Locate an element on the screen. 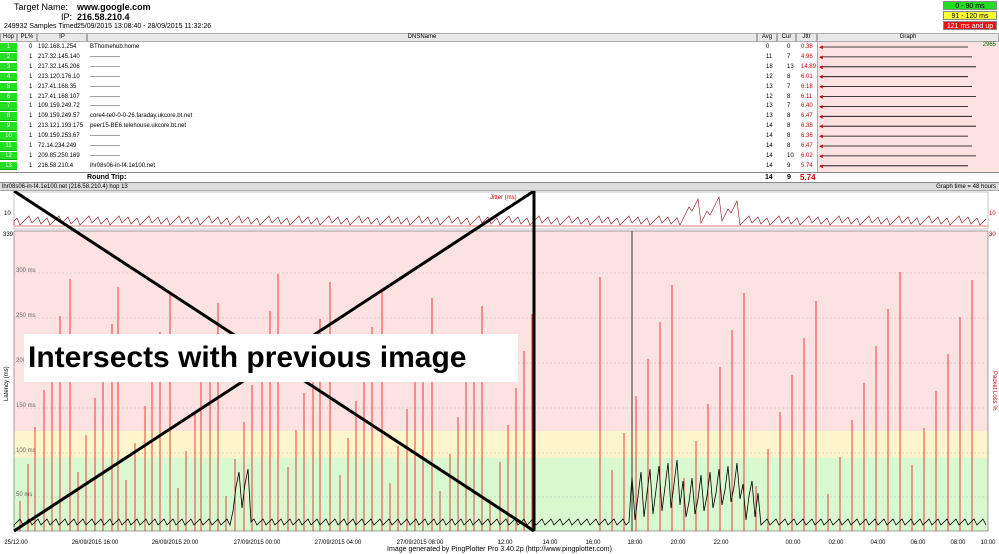  table-row: 2 1 217.32.145.140 --------------- 11 7 4.96 is located at coordinates (499, 57).